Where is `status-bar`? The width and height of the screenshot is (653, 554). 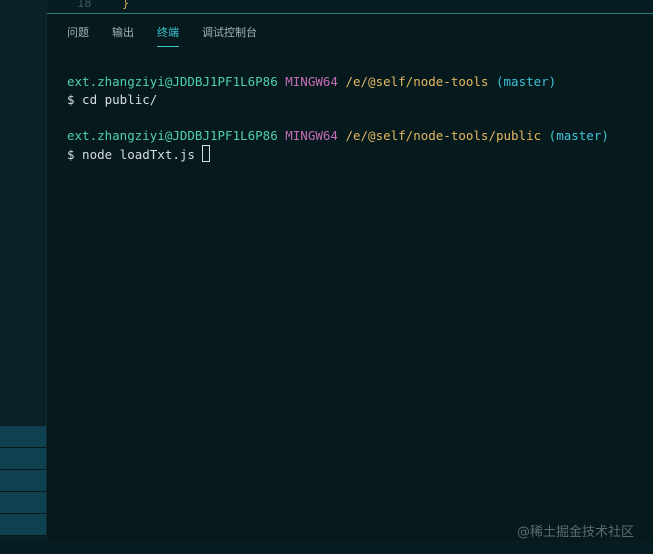
status-bar is located at coordinates (326, 547).